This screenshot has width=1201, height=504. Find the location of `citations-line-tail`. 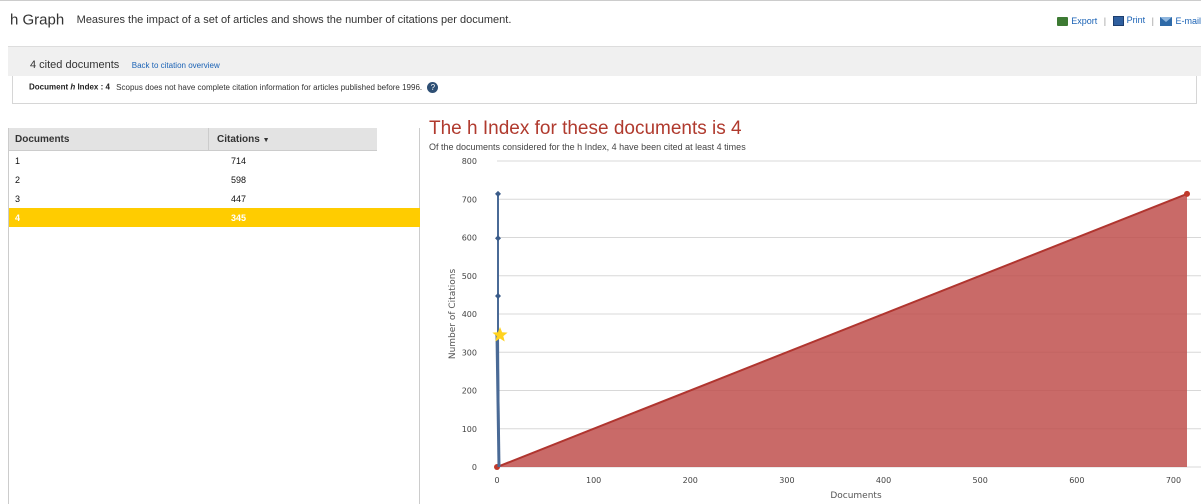

citations-line-tail is located at coordinates (498, 401).